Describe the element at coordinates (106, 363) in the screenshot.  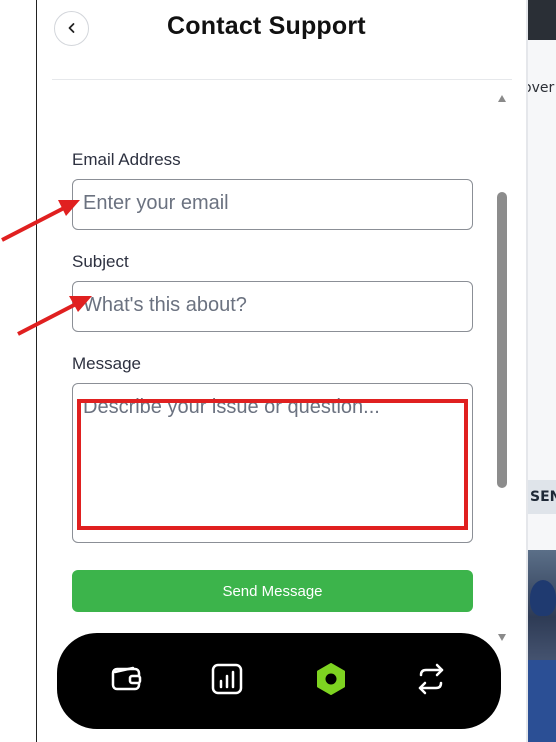
I see `message-label: Message` at that location.